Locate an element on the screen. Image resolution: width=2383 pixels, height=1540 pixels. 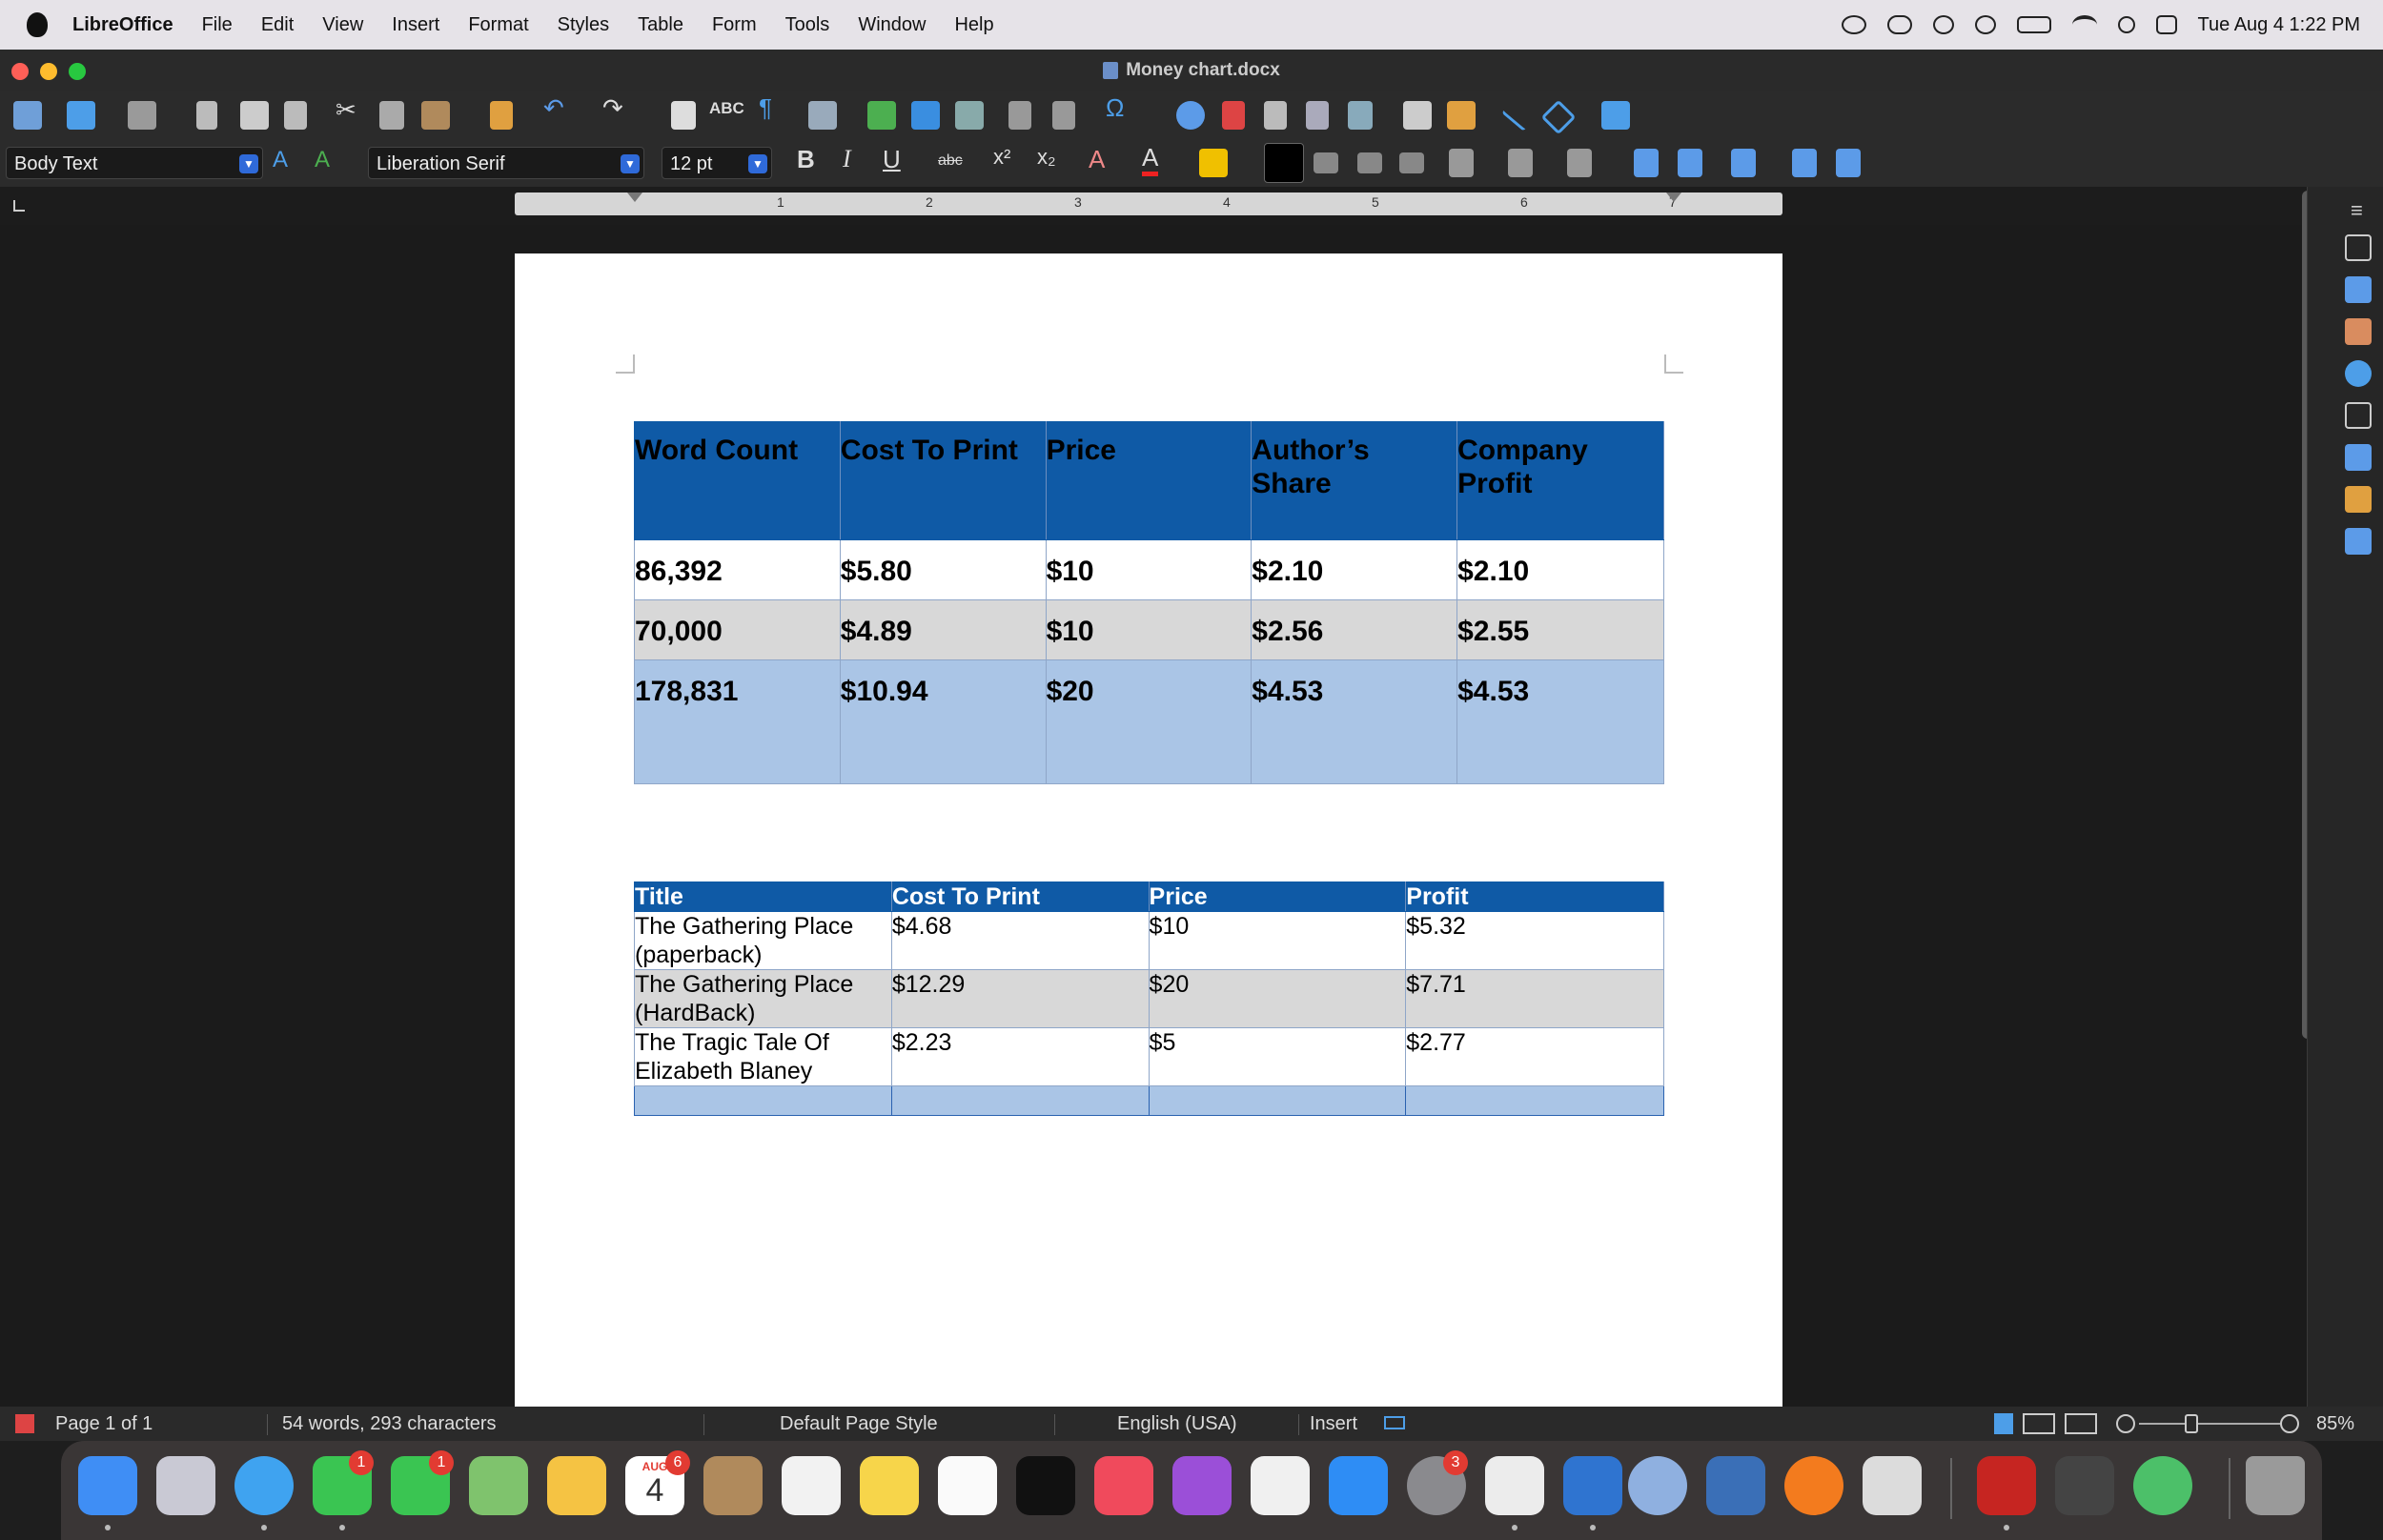
menu-file: File is located at coordinates (218, 25).